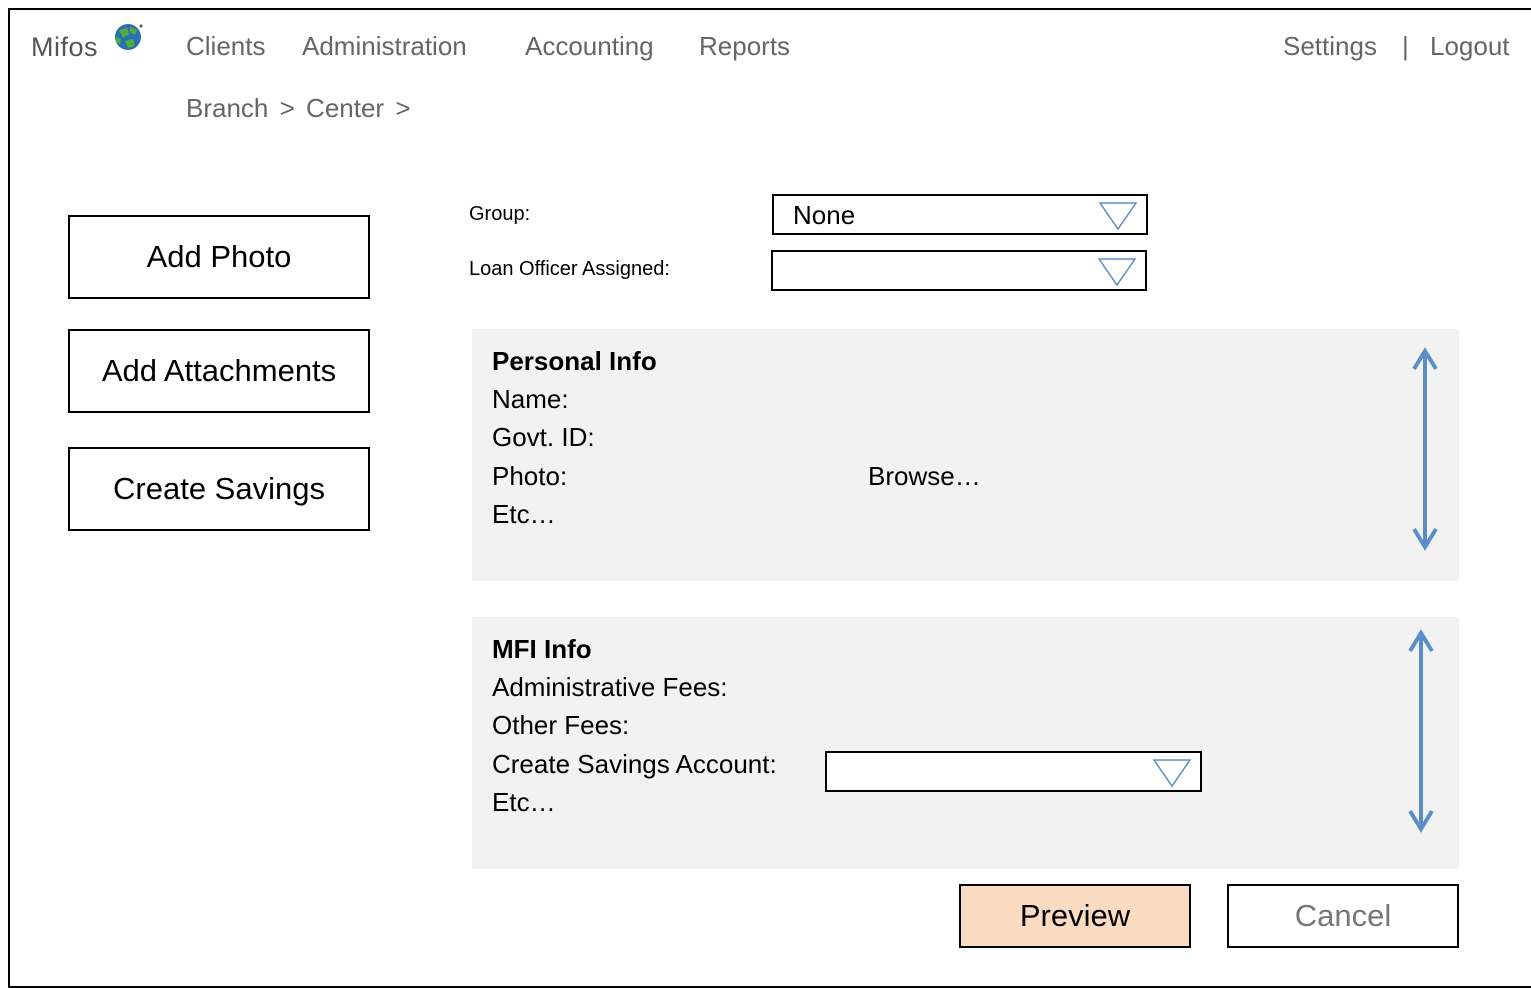 This screenshot has height=988, width=1531. I want to click on add-photo-button: Add Photo, so click(219, 257).